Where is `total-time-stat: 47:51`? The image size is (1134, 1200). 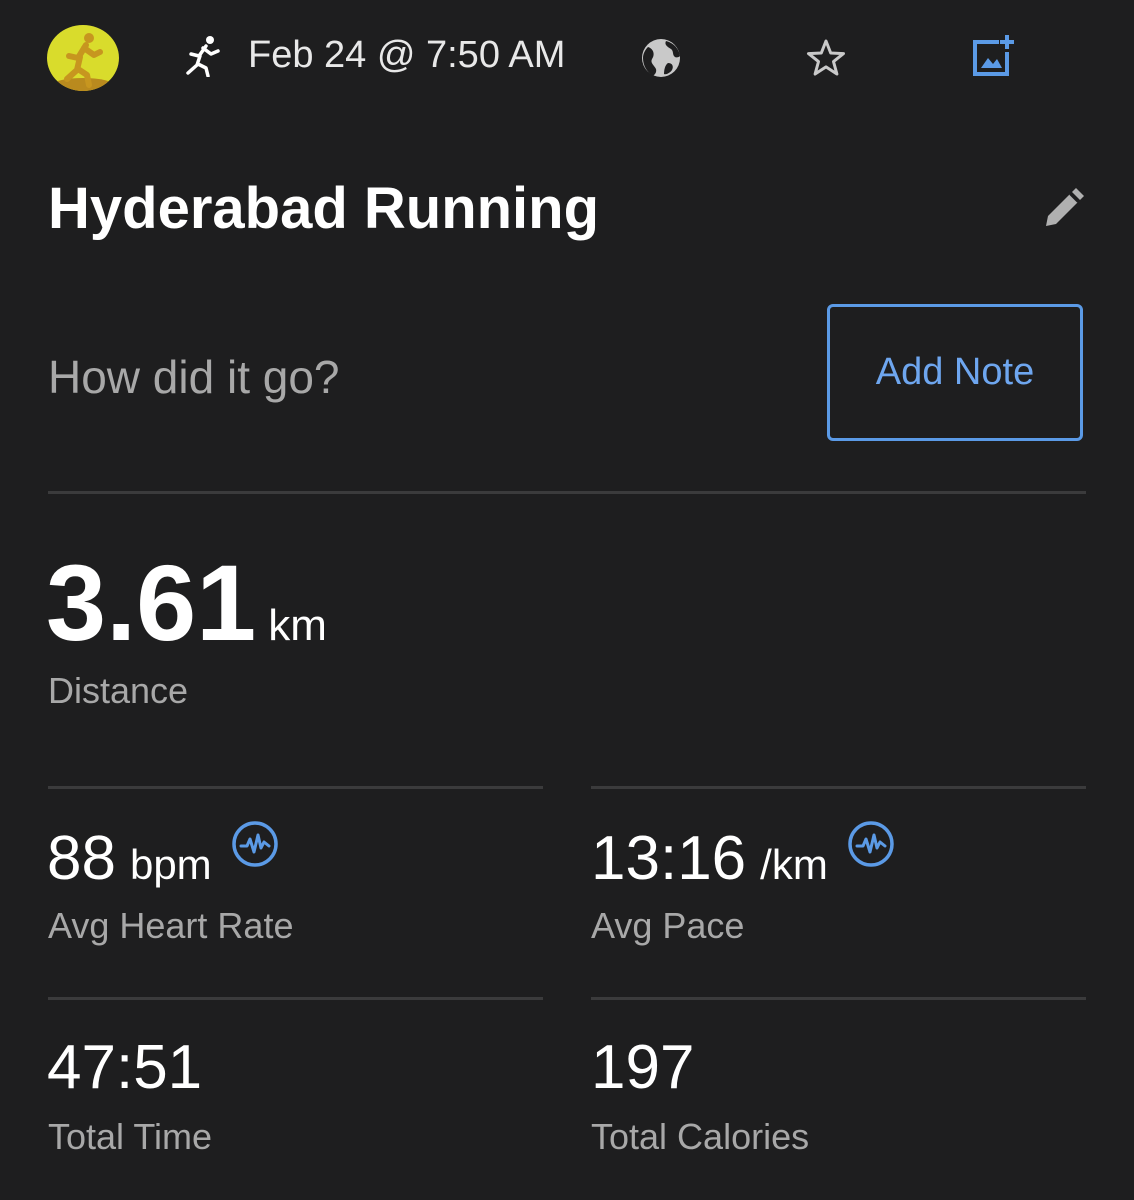 total-time-stat: 47:51 is located at coordinates (124, 1067).